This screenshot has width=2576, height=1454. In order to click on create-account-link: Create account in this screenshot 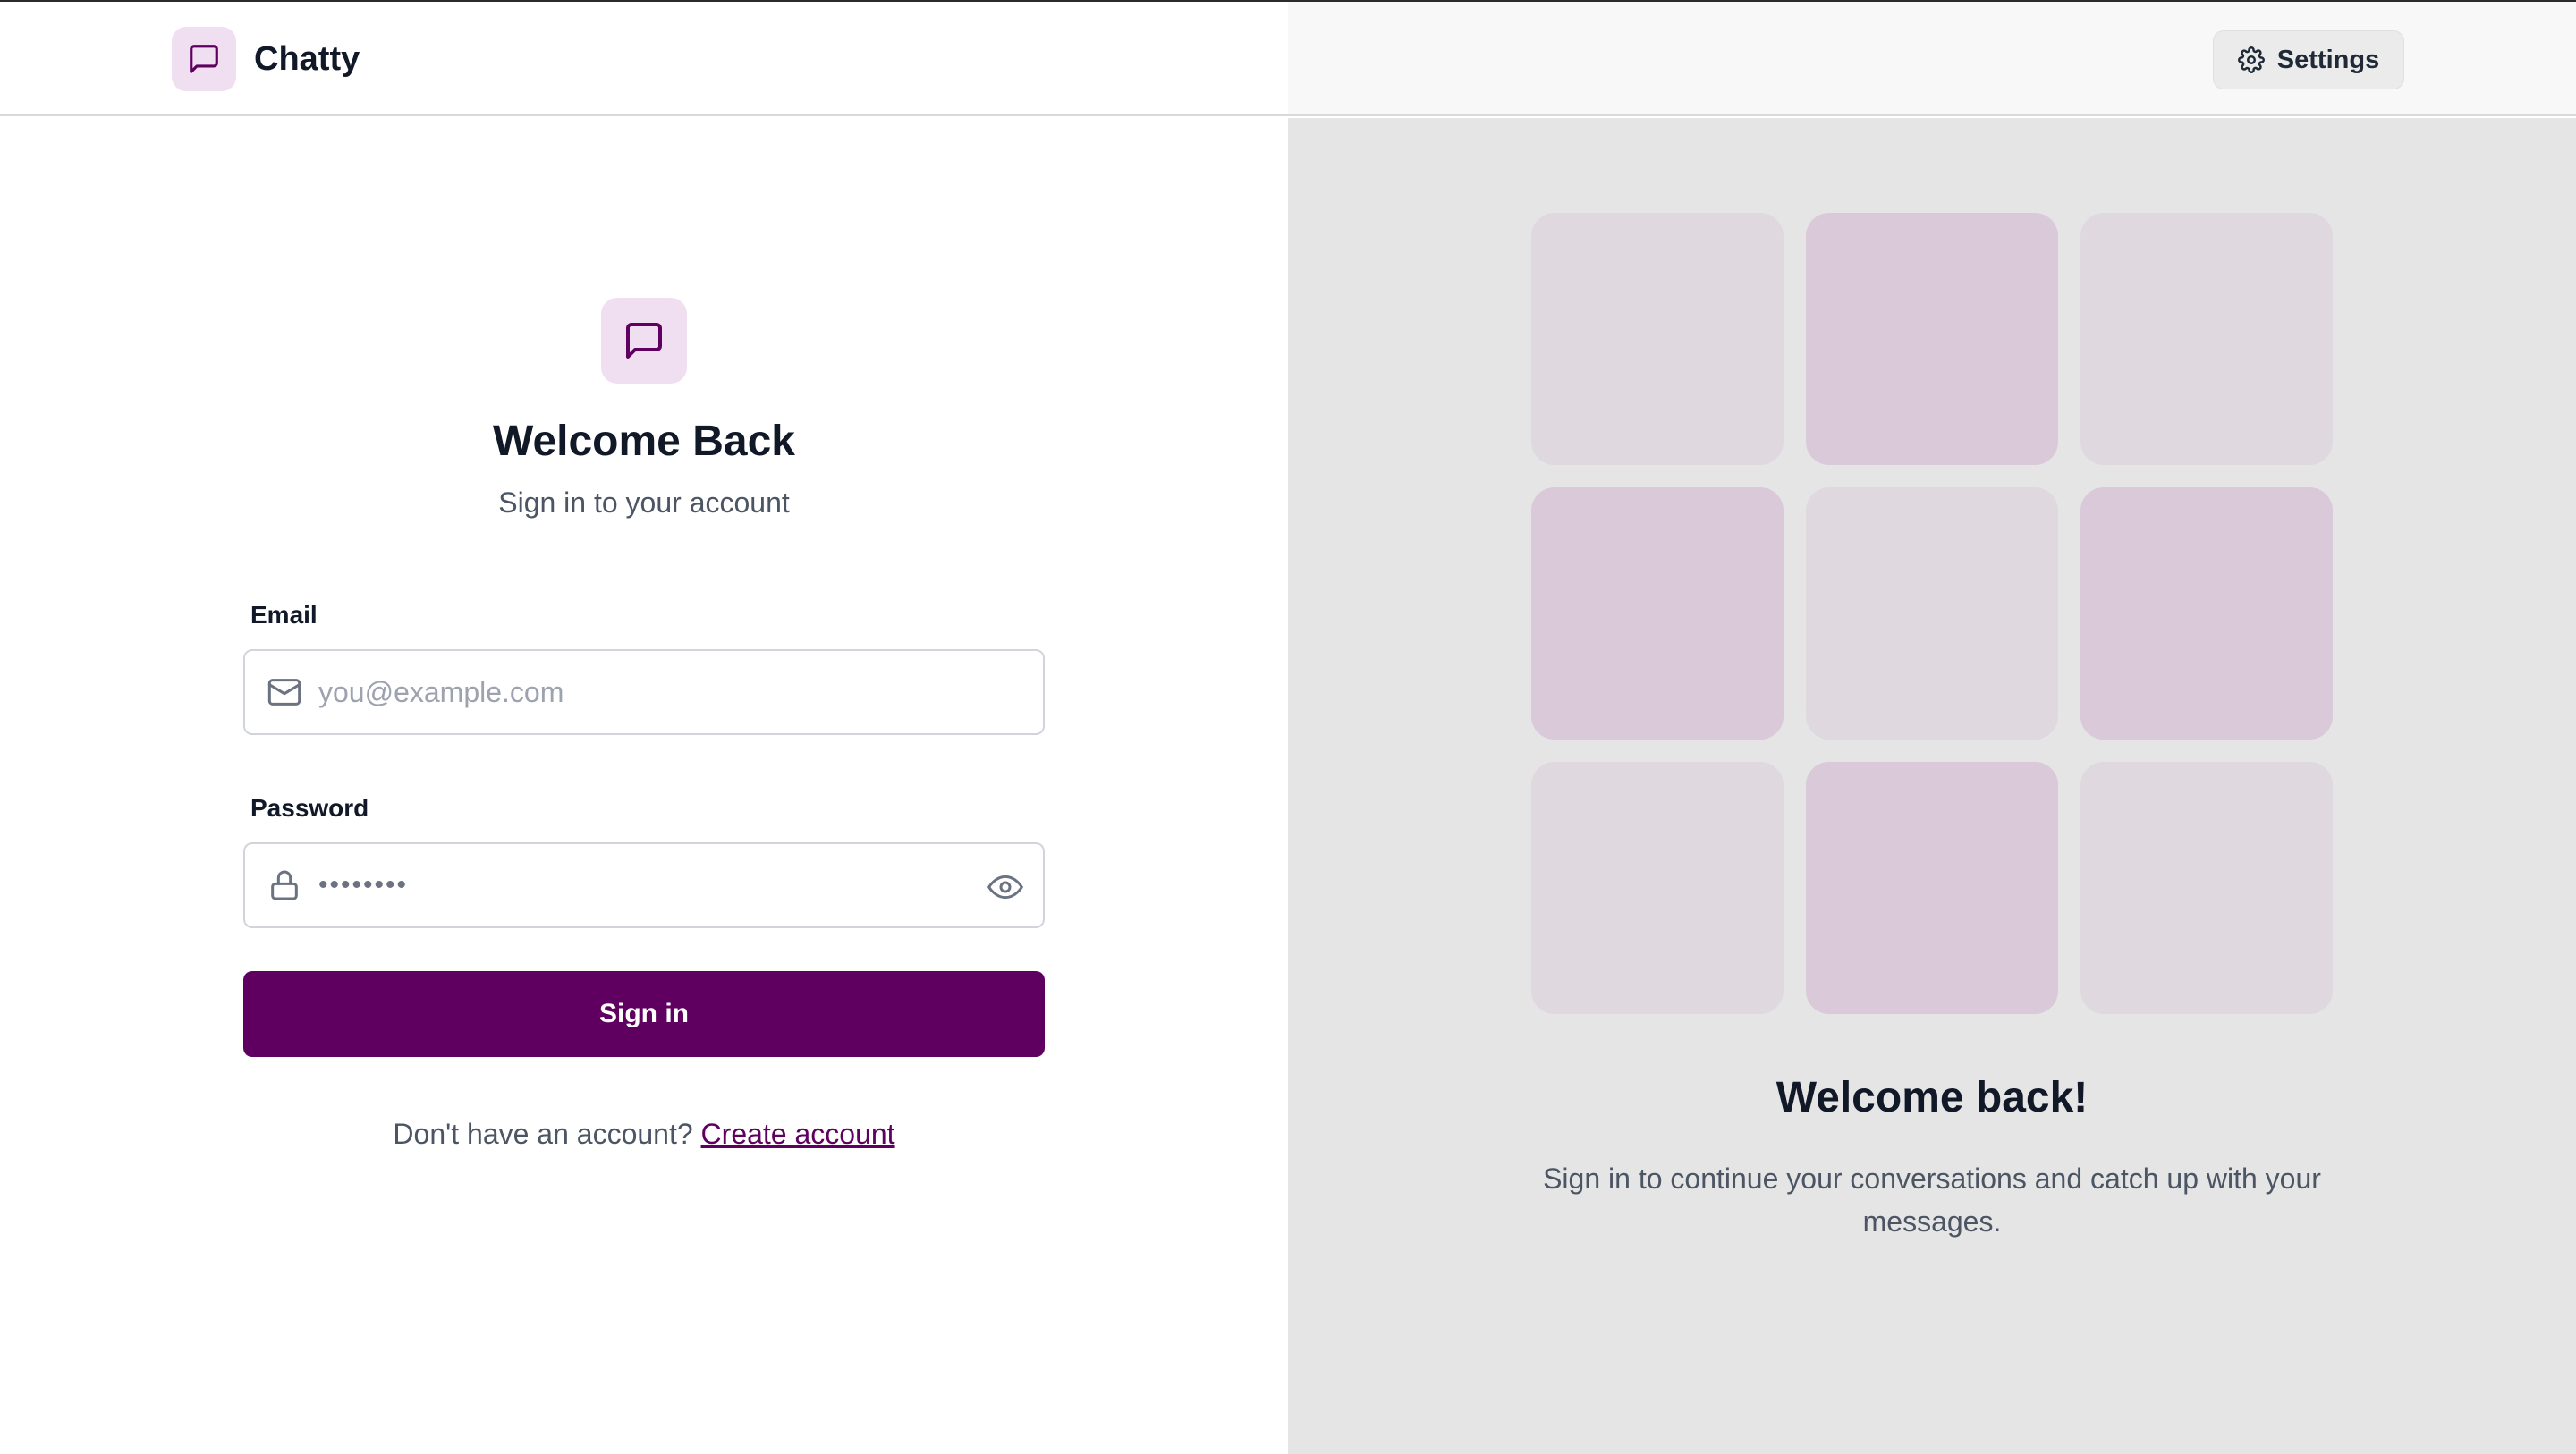, I will do `click(798, 1134)`.